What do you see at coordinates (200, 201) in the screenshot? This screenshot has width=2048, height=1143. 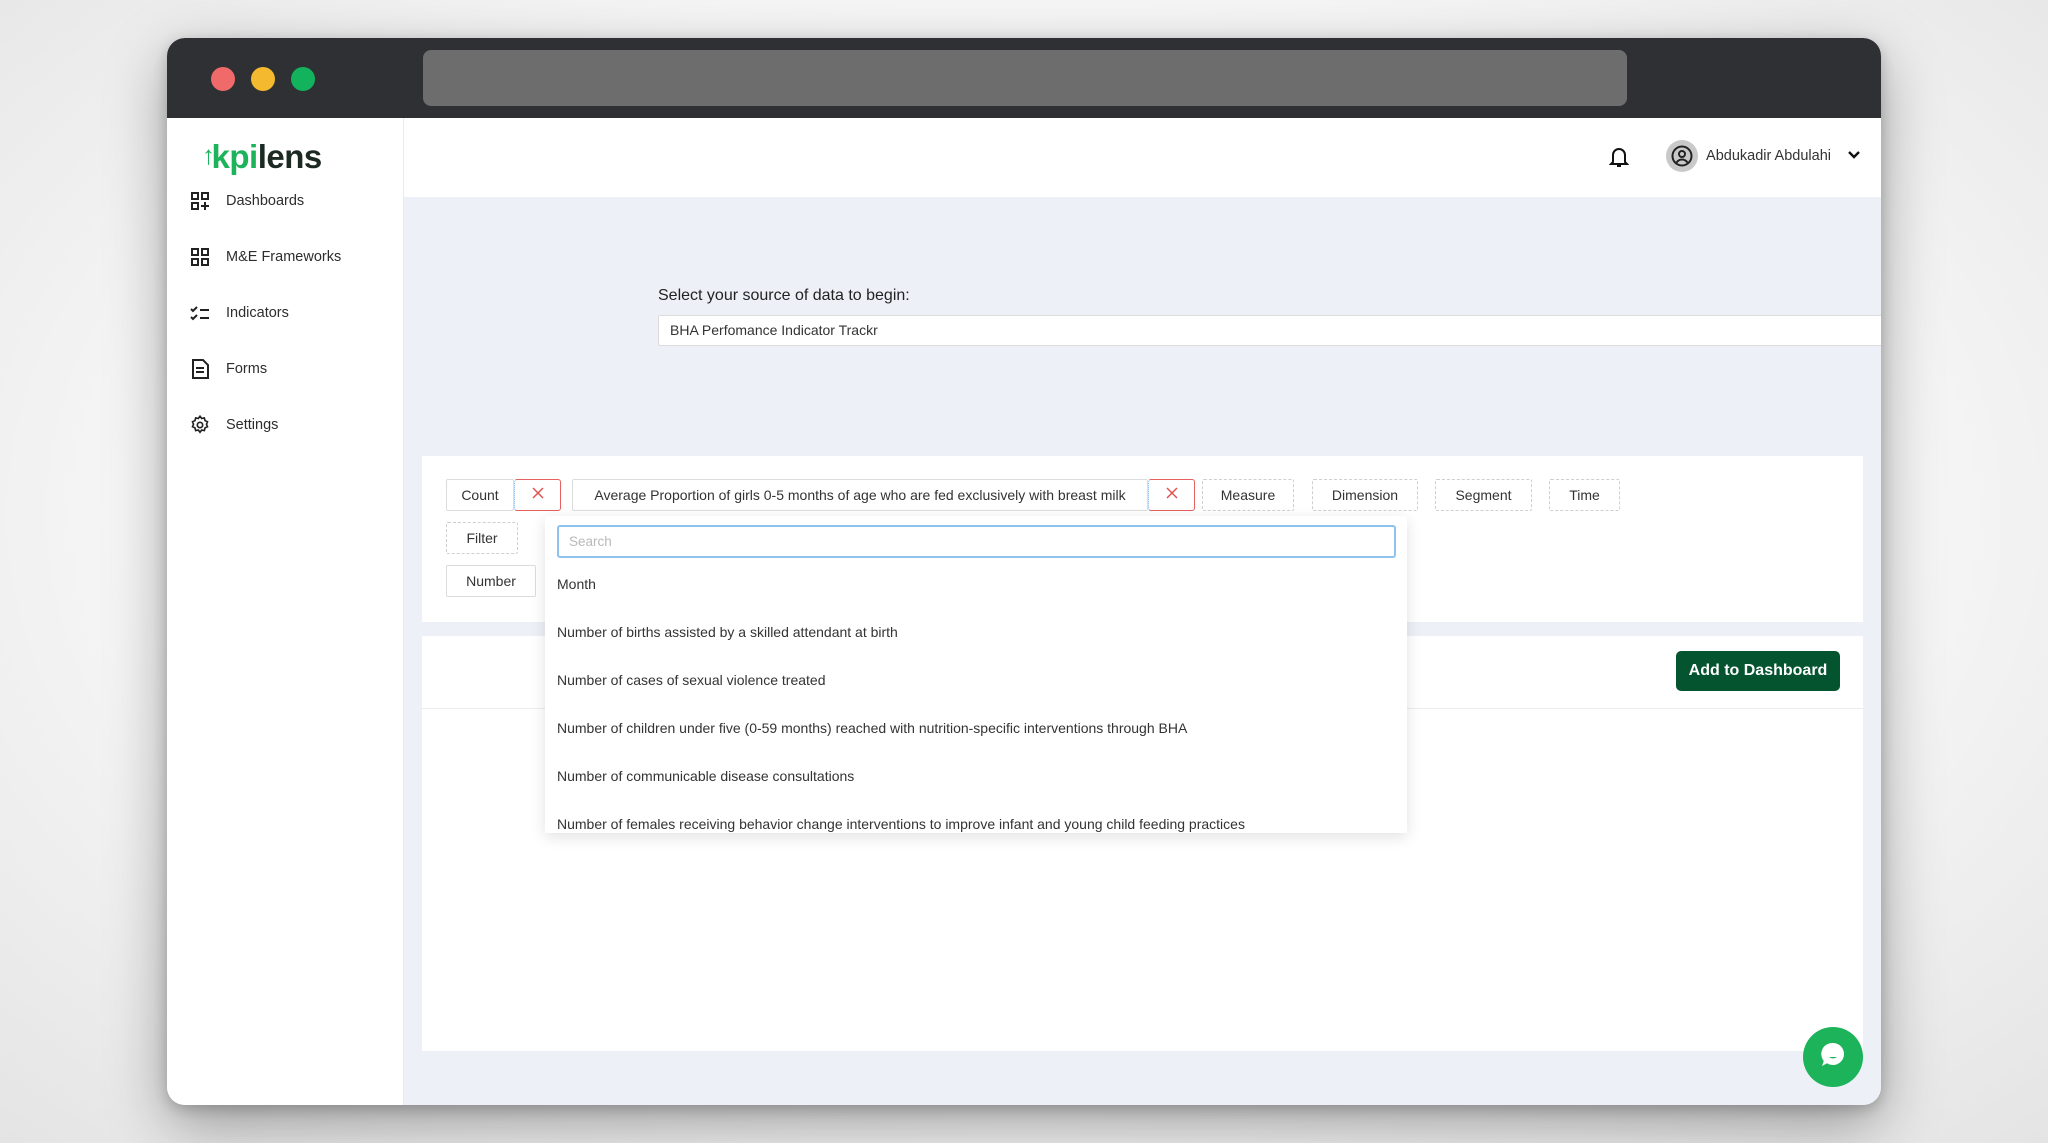 I see `dashboard-add-icon` at bounding box center [200, 201].